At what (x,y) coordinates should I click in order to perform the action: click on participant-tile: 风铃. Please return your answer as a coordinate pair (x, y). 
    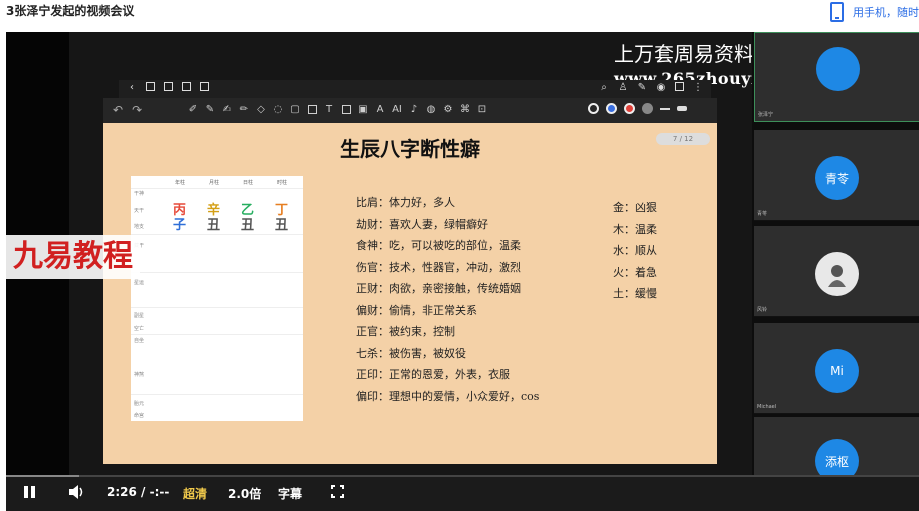
    Looking at the image, I should click on (836, 271).